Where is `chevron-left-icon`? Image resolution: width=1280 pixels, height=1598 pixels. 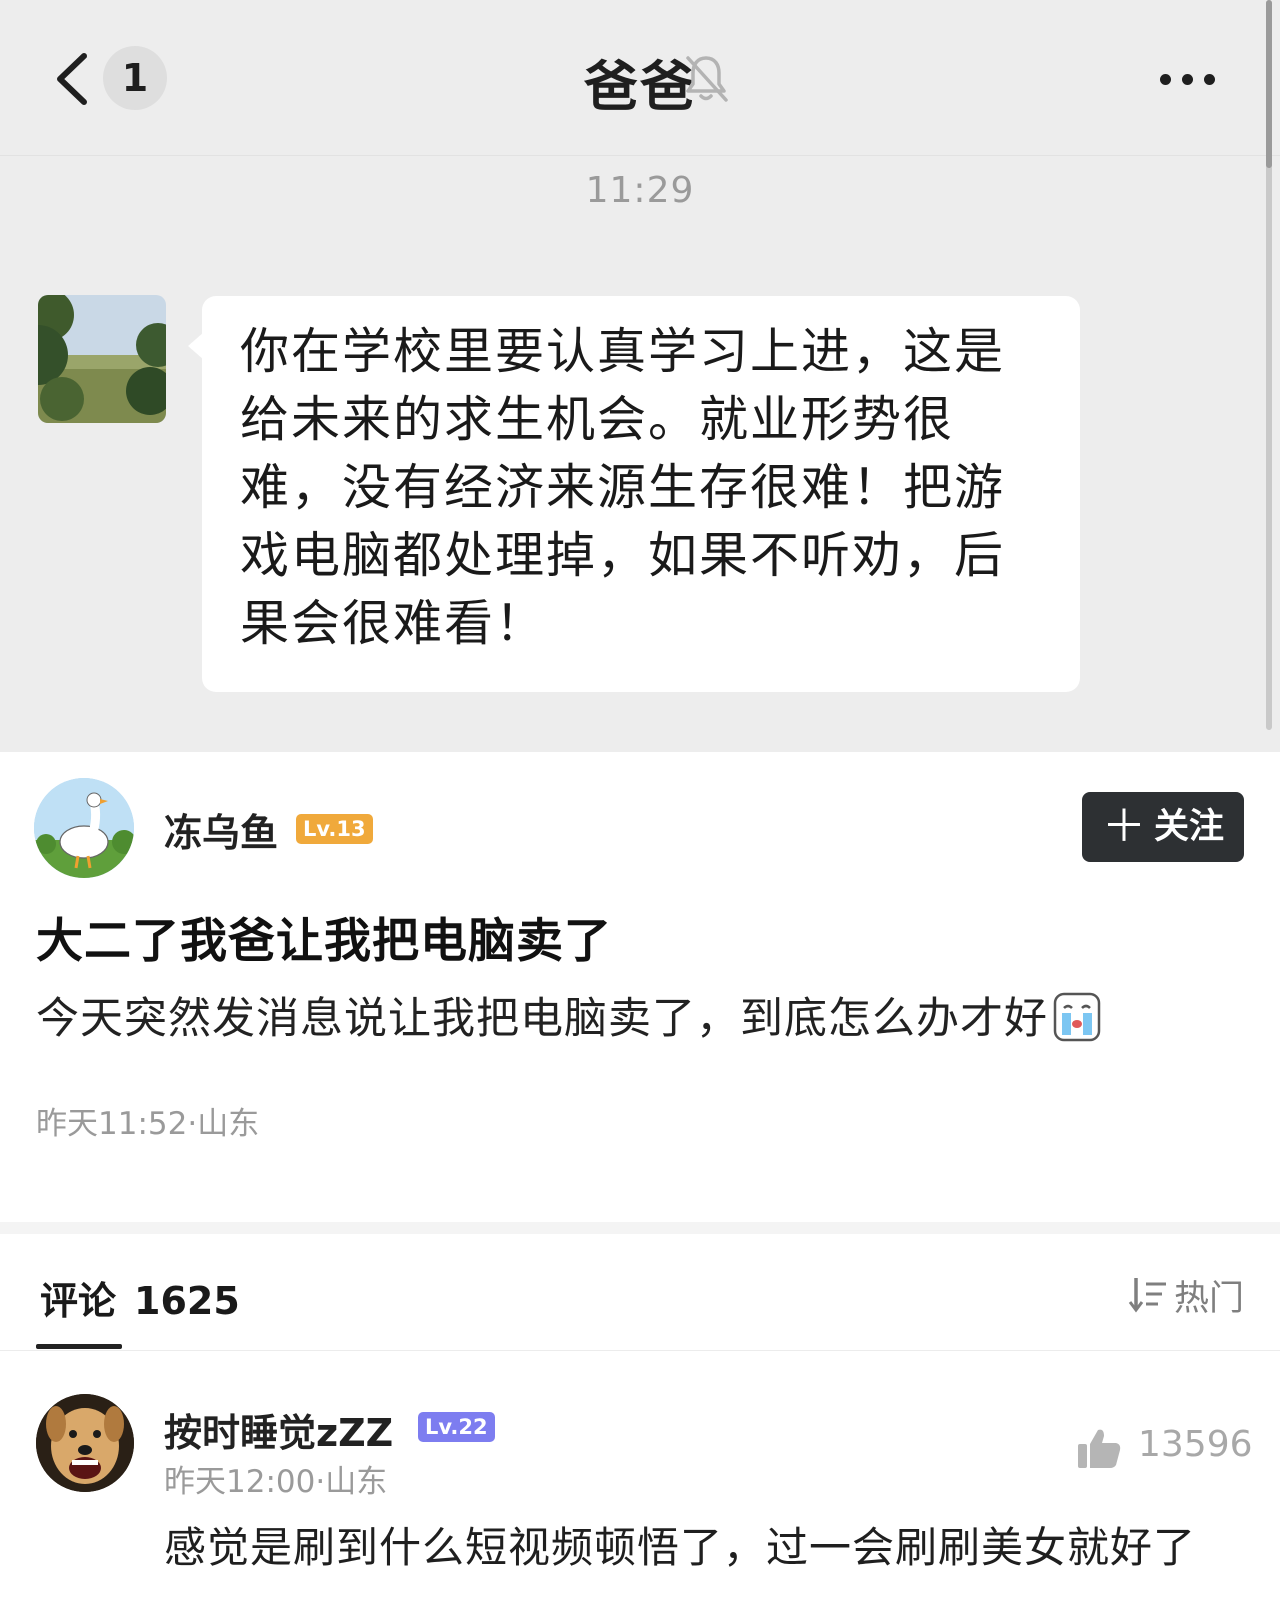
chevron-left-icon is located at coordinates (72, 79).